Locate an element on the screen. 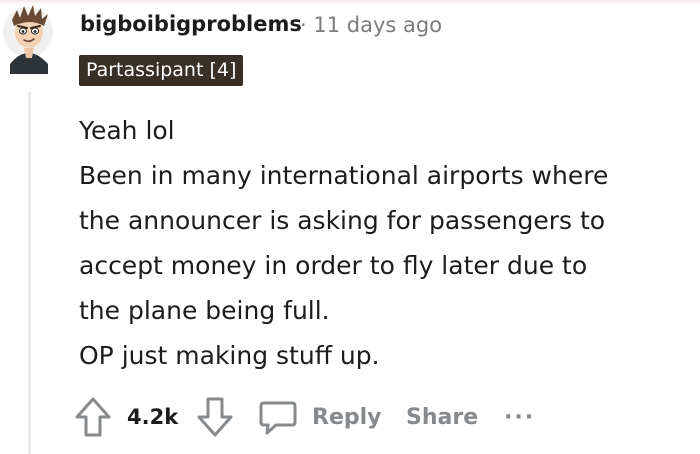  more-options-button: ··· is located at coordinates (519, 417).